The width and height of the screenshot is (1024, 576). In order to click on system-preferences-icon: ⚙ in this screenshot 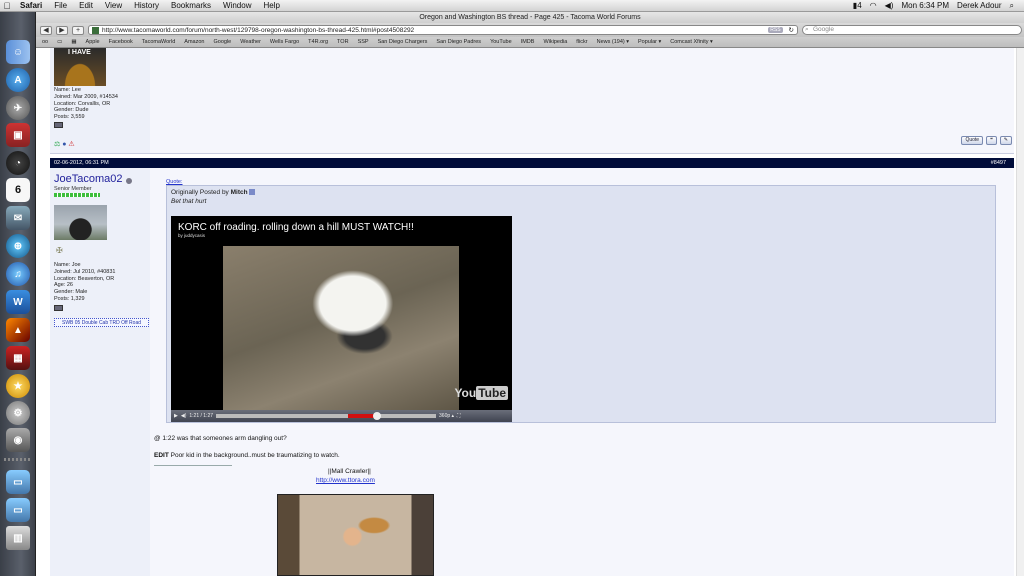, I will do `click(18, 413)`.